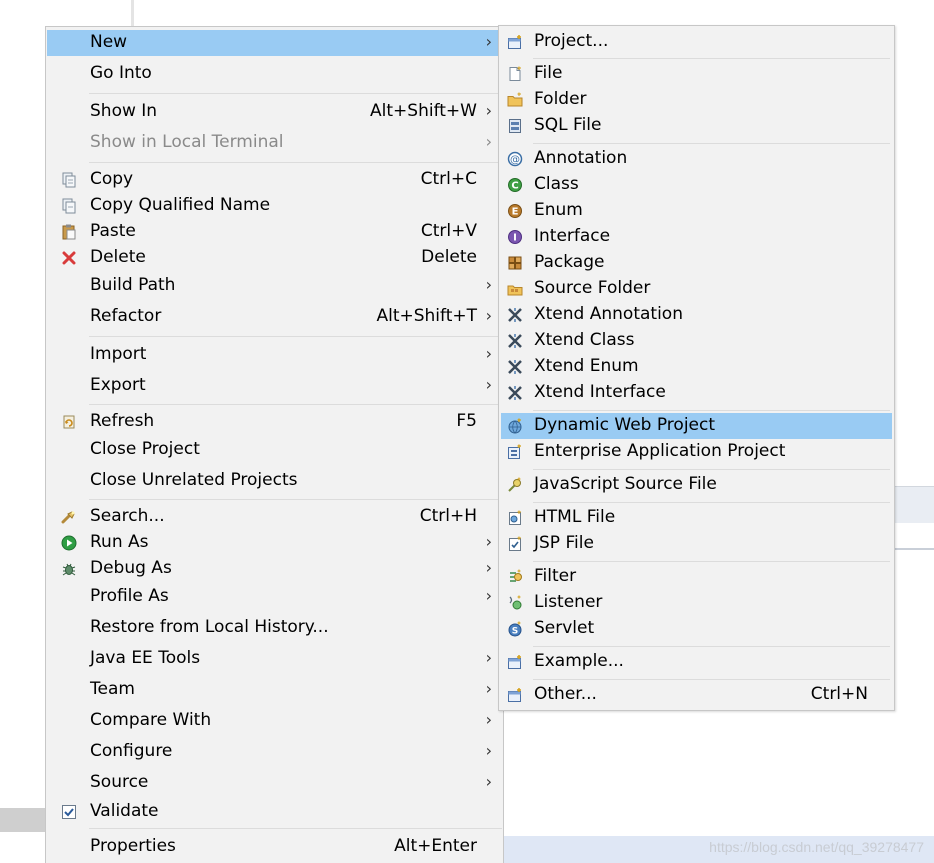  I want to click on submenu-item-javascript-source-file: JavaScript Source File, so click(696, 485).